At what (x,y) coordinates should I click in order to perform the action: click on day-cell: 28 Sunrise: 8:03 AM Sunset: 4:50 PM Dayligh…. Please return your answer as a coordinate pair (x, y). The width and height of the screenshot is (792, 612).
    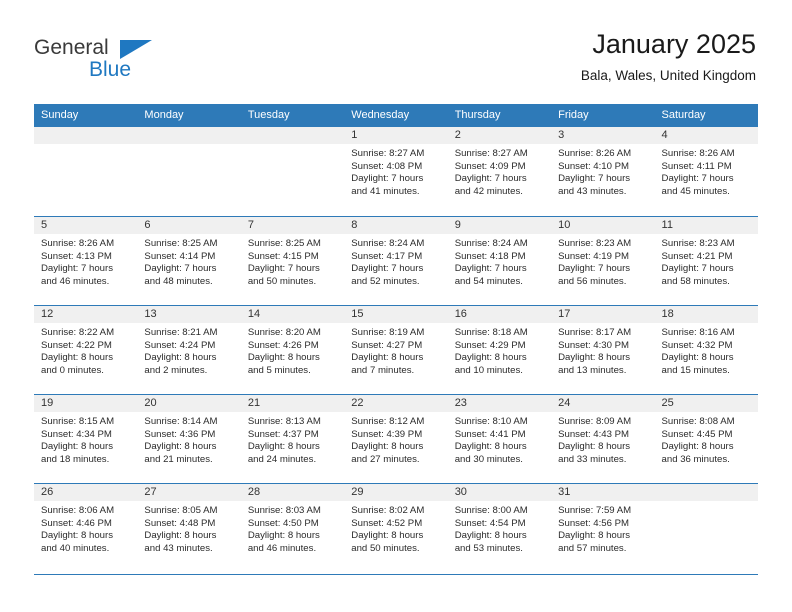
    Looking at the image, I should click on (292, 528).